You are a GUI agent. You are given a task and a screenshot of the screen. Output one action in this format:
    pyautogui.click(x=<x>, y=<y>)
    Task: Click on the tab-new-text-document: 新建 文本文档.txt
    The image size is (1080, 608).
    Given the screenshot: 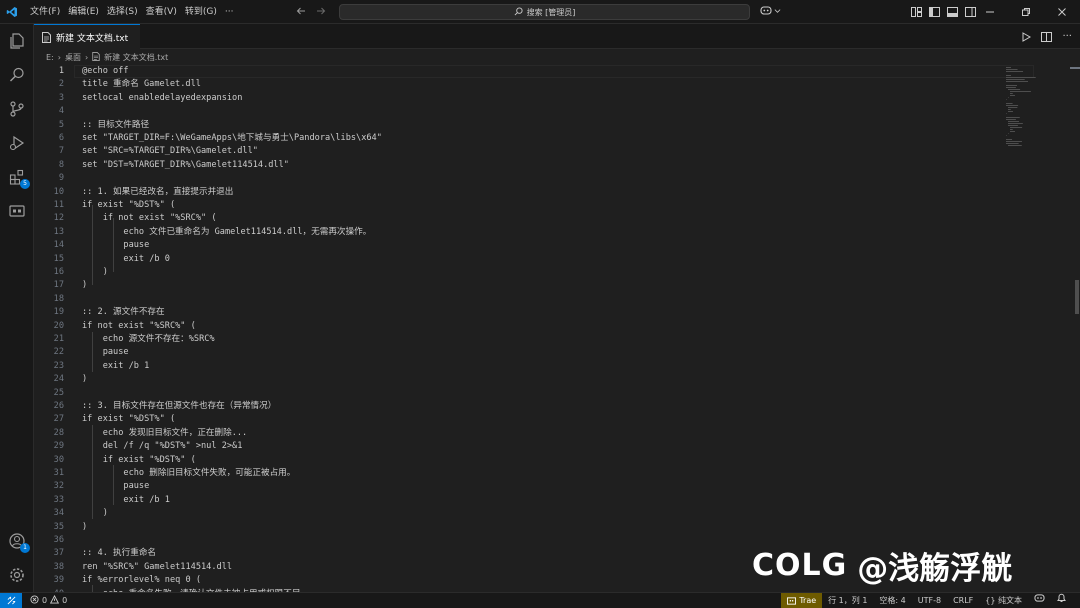 What is the action you would take?
    pyautogui.click(x=87, y=36)
    